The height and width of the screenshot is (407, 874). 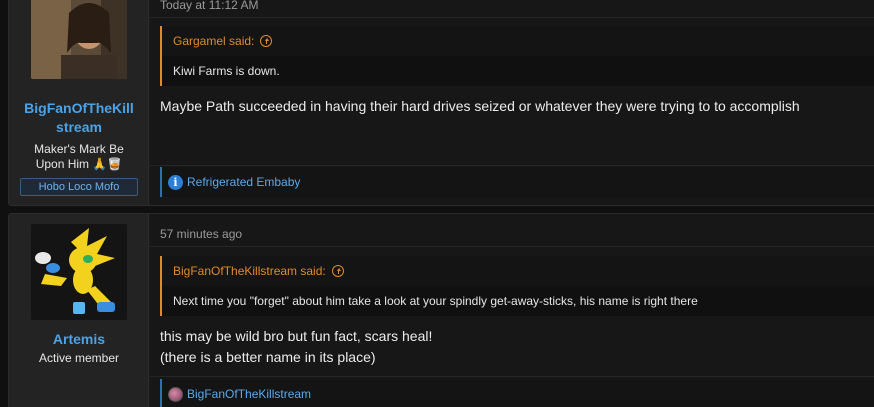 I want to click on info-reaction-icon: i, so click(x=175, y=182).